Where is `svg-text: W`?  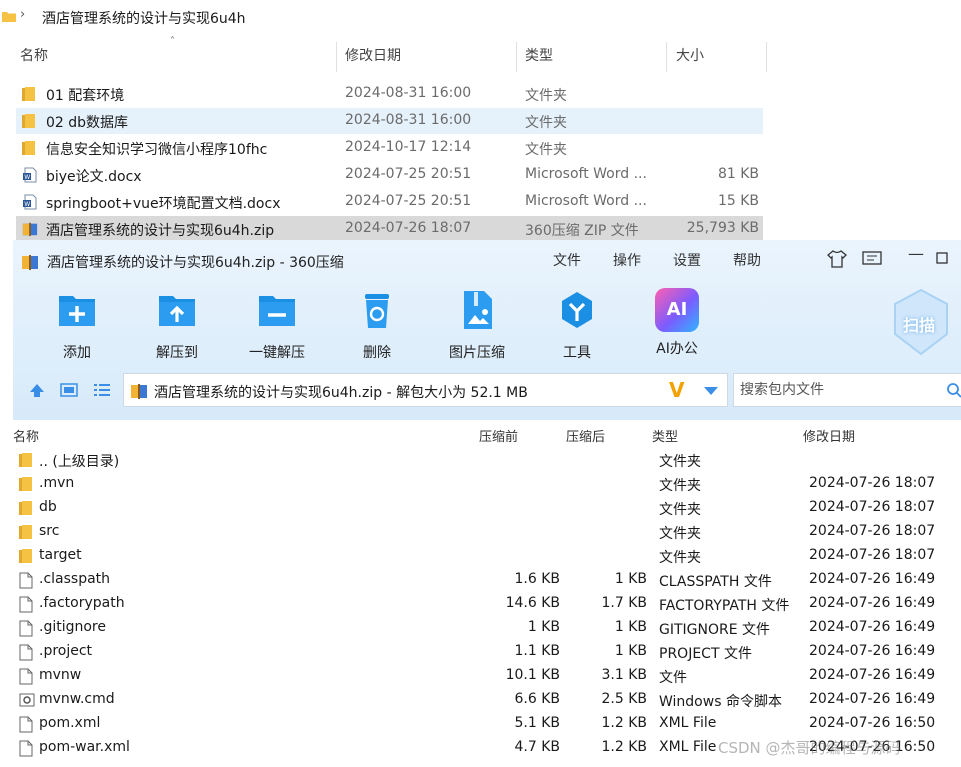 svg-text: W is located at coordinates (27, 177).